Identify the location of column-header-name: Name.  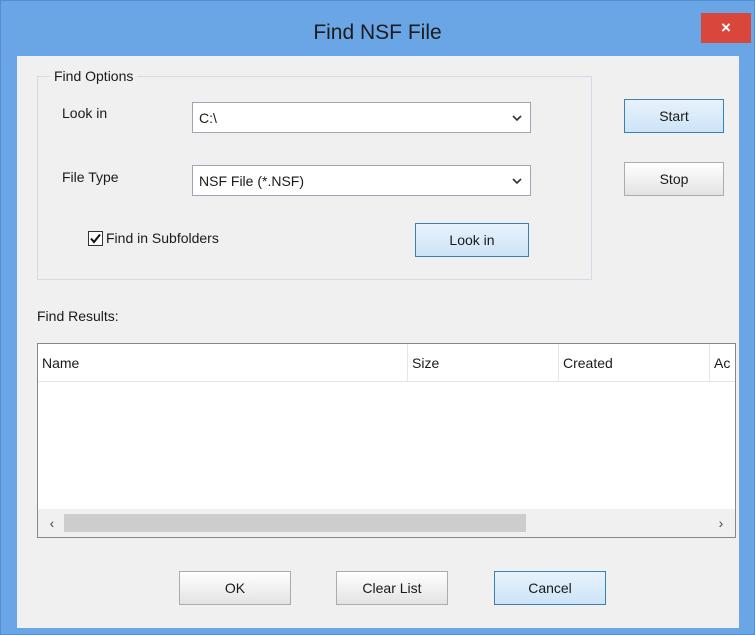
(223, 363).